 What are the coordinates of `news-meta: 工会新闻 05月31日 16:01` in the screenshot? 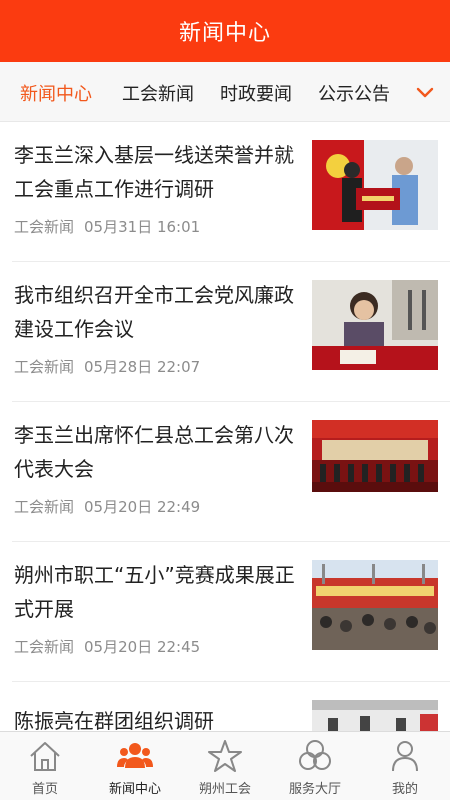 It's located at (107, 226).